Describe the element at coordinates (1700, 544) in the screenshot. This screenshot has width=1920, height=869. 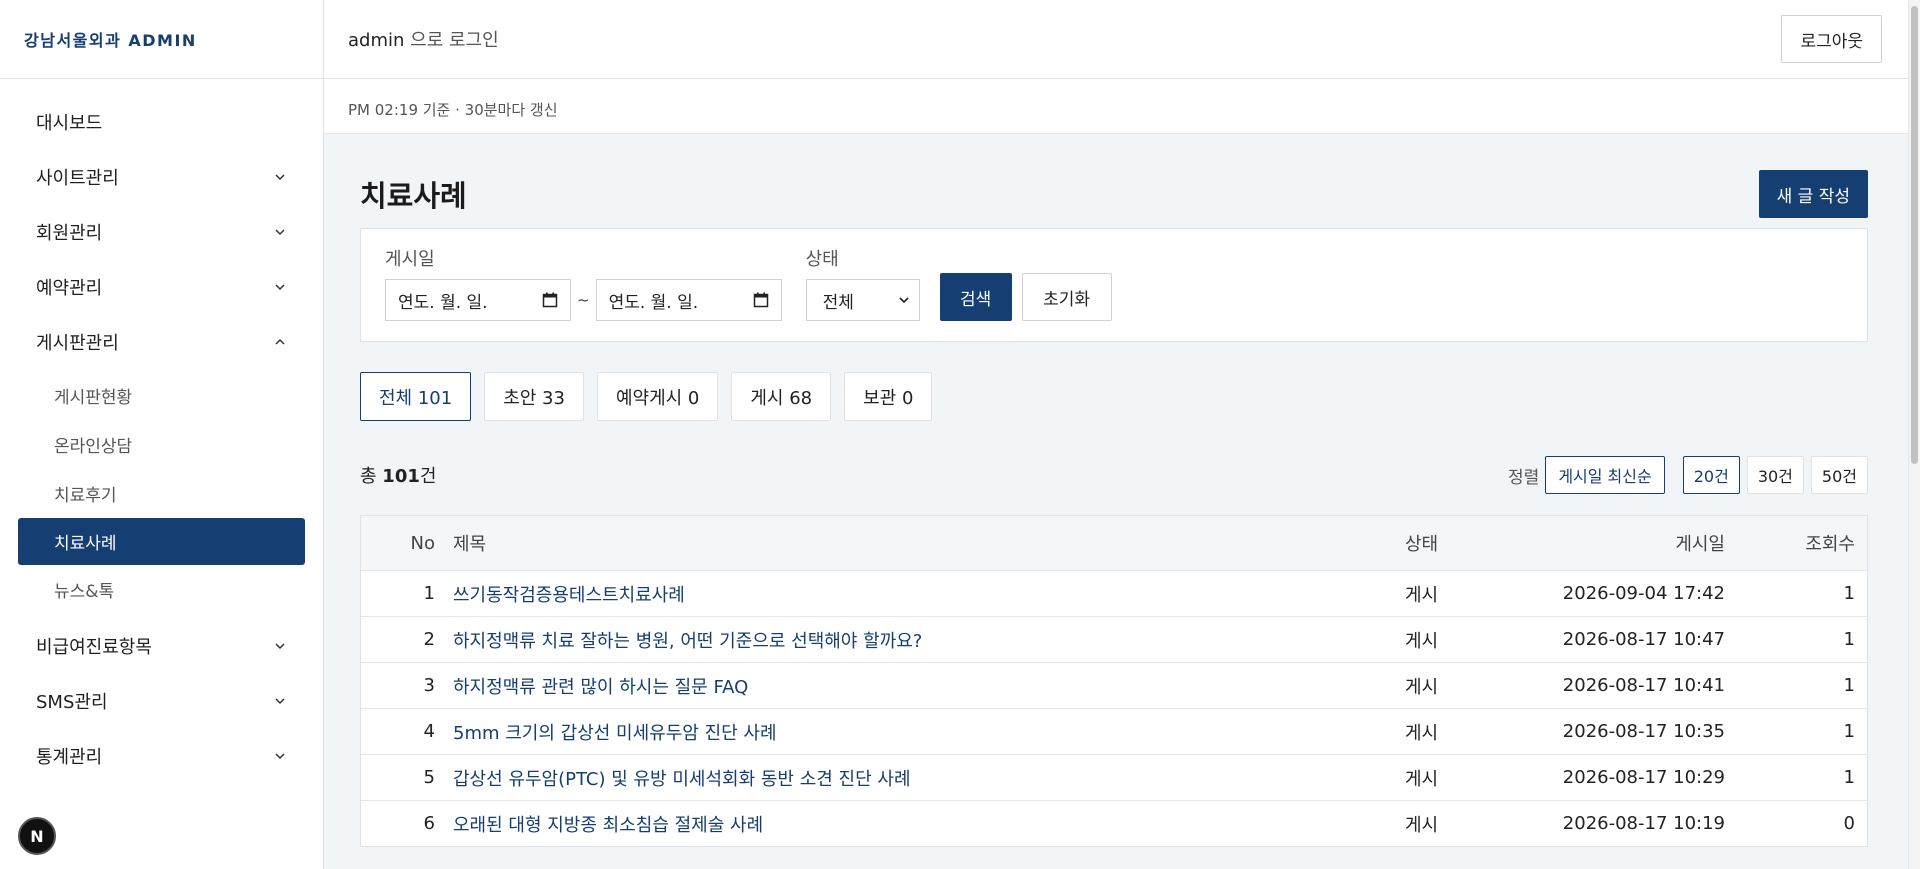
I see `column-header-date: 게시일` at that location.